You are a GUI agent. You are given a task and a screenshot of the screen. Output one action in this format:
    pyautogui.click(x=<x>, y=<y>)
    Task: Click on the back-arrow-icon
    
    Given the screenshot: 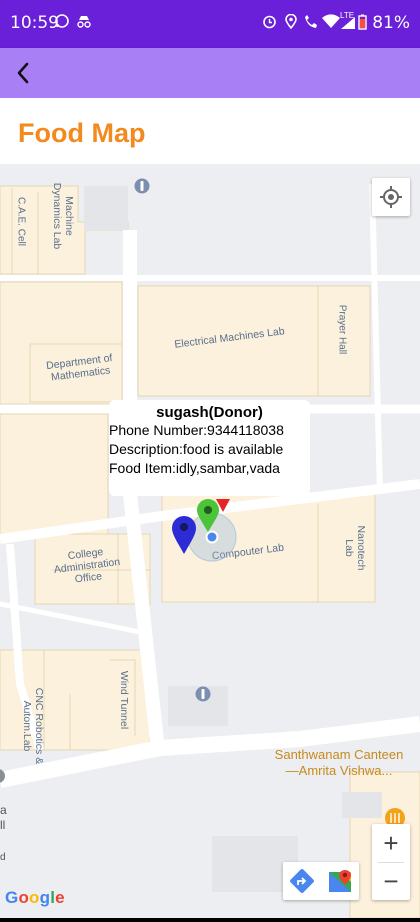 What is the action you would take?
    pyautogui.click(x=23, y=73)
    